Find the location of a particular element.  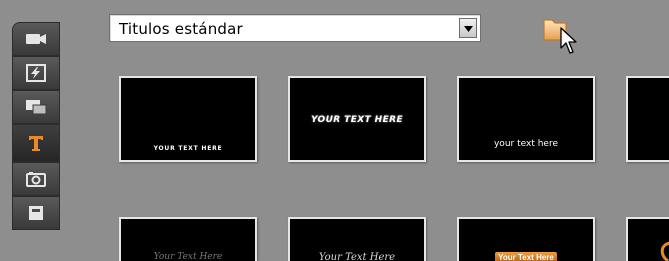

chevron-down-icon is located at coordinates (468, 28).